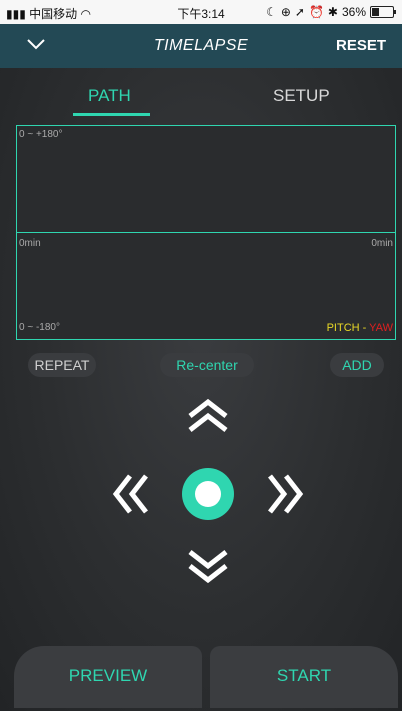 This screenshot has height=711, width=402. What do you see at coordinates (208, 416) in the screenshot?
I see `chevron-double-up-icon` at bounding box center [208, 416].